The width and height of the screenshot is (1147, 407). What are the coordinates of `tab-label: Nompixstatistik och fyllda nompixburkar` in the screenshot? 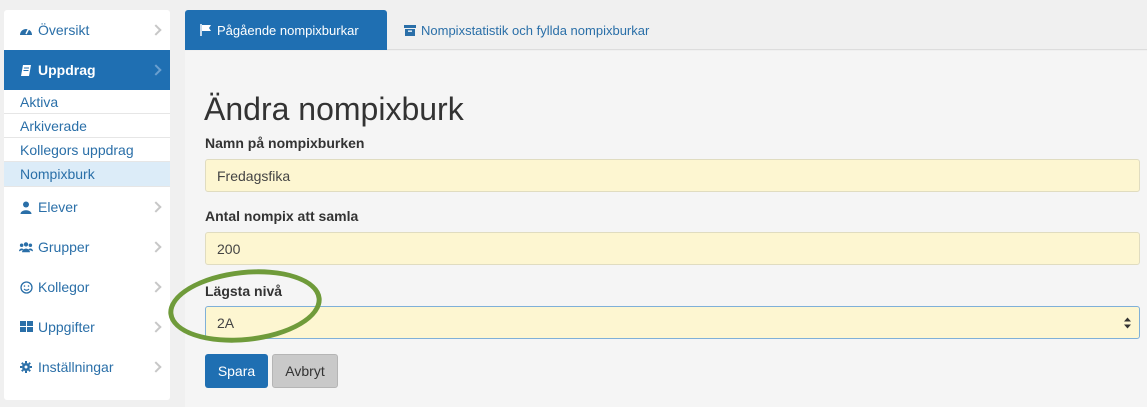 It's located at (535, 30).